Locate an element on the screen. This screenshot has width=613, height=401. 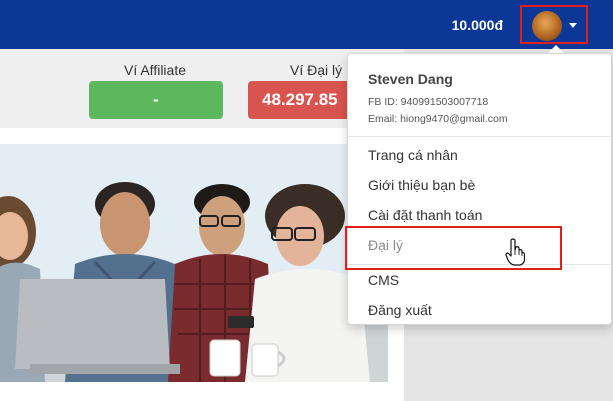
affiliate-wallet-label: Ví Affiliate is located at coordinates (155, 70).